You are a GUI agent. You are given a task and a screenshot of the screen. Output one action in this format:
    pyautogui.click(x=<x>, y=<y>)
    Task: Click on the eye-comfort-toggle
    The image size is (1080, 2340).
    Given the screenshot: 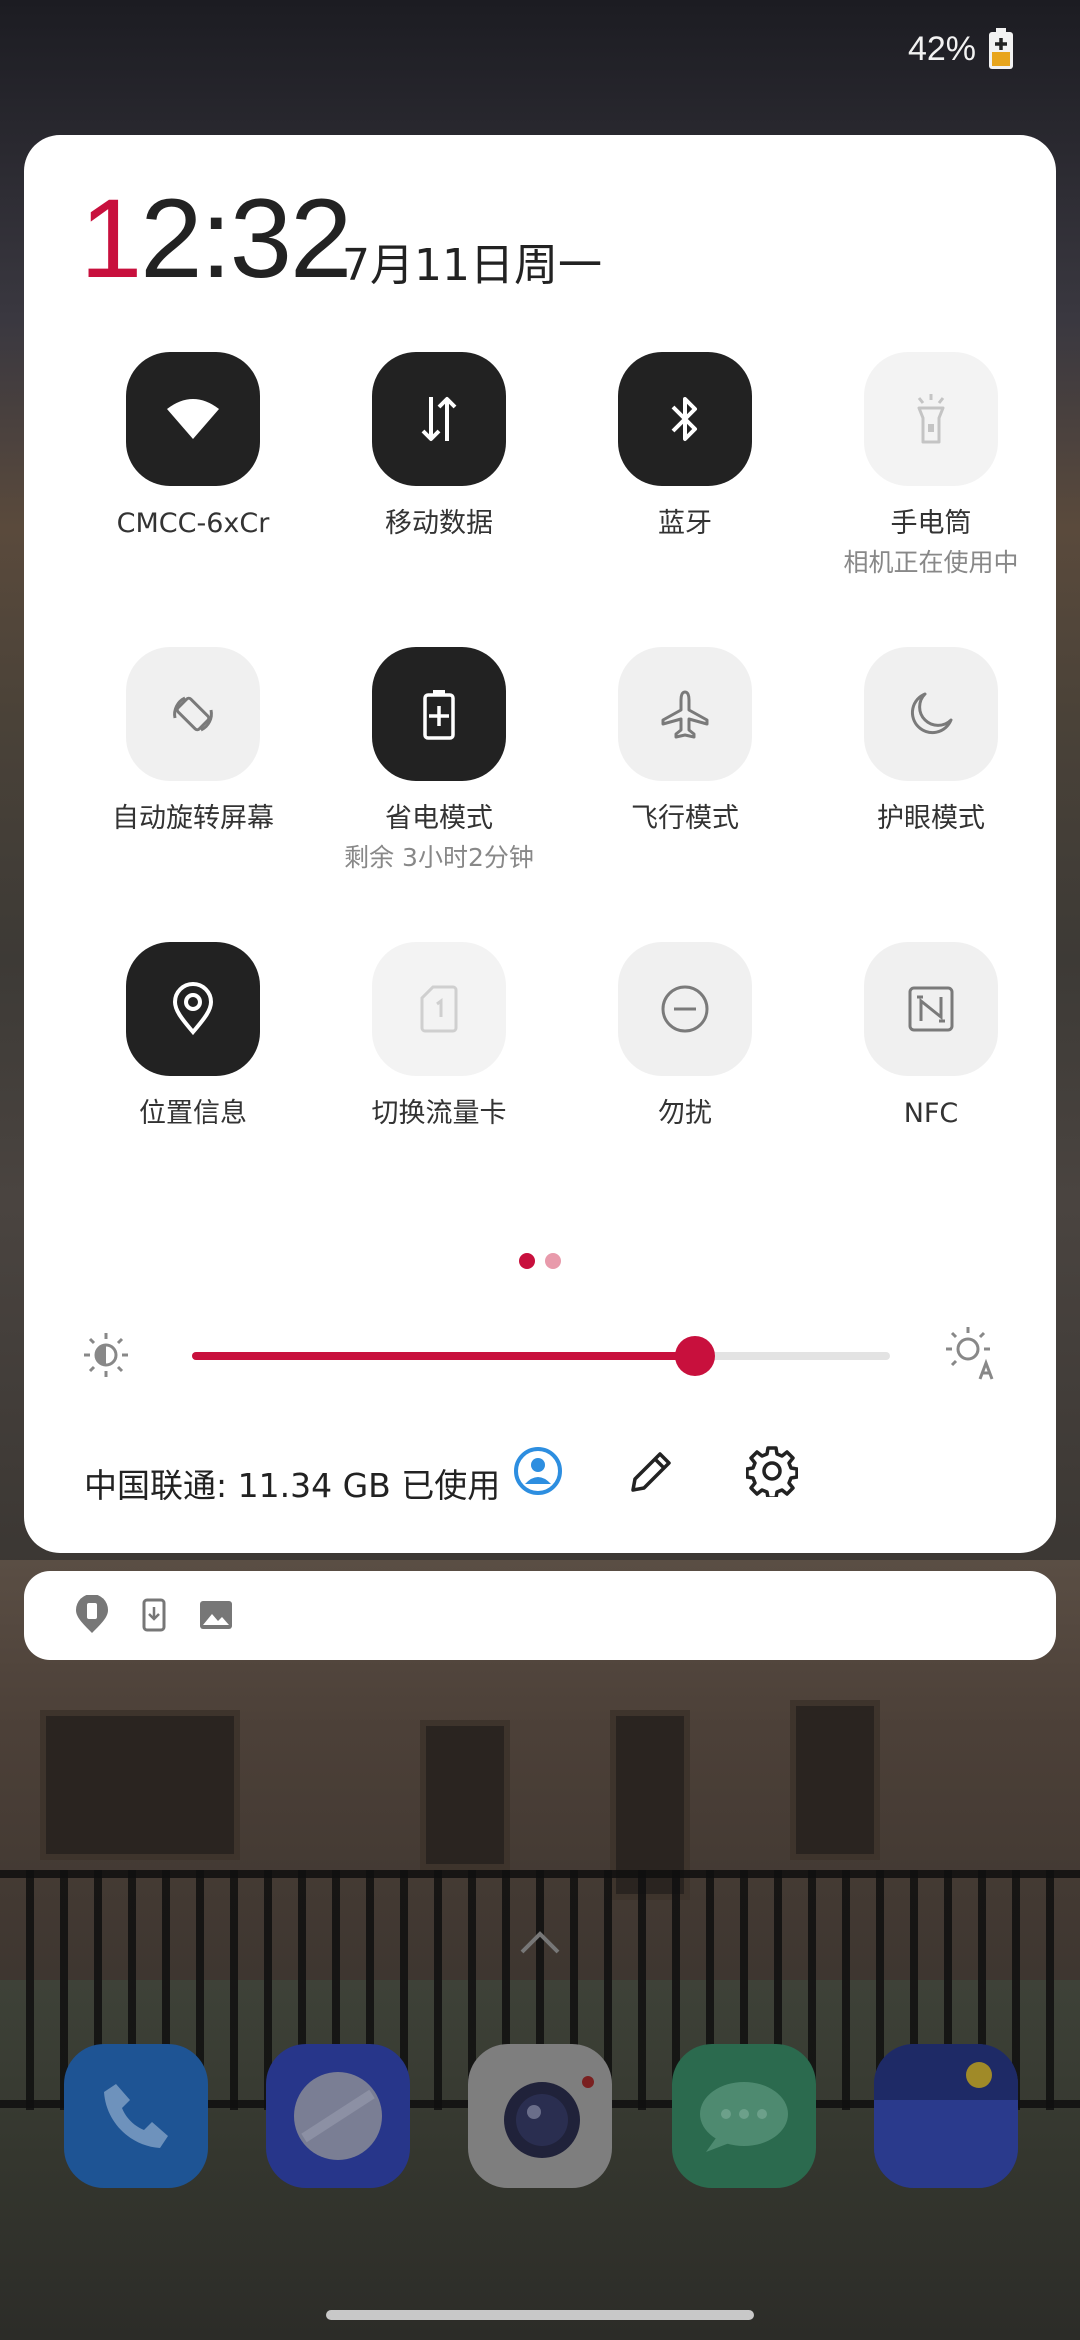 What is the action you would take?
    pyautogui.click(x=931, y=714)
    